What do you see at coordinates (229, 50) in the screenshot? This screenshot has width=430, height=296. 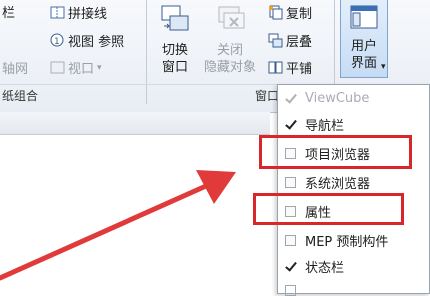 I see `close-hidden-label-1: 关闭` at bounding box center [229, 50].